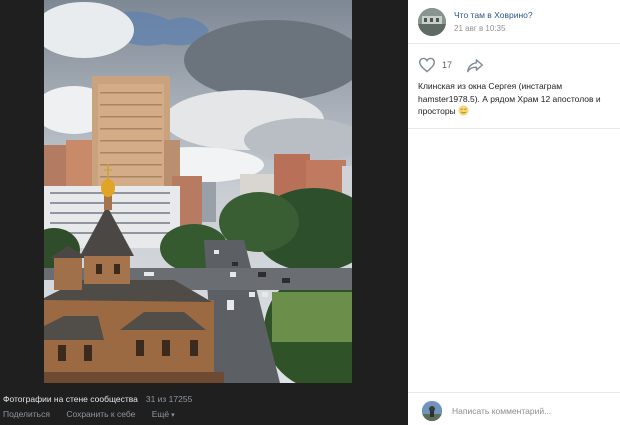  What do you see at coordinates (100, 414) in the screenshot?
I see `save-button: Сохранить к себе` at bounding box center [100, 414].